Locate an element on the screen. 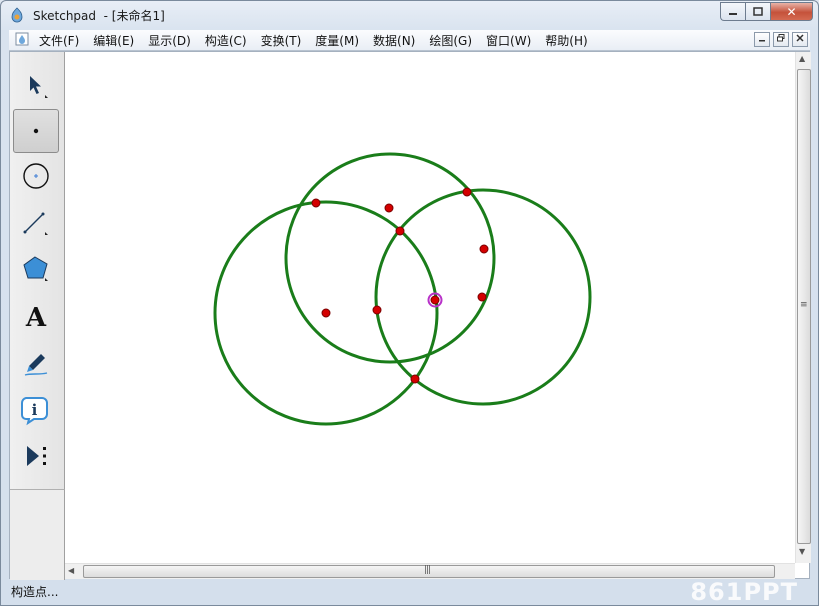 The image size is (819, 606). polygon-tool-icon is located at coordinates (35, 268).